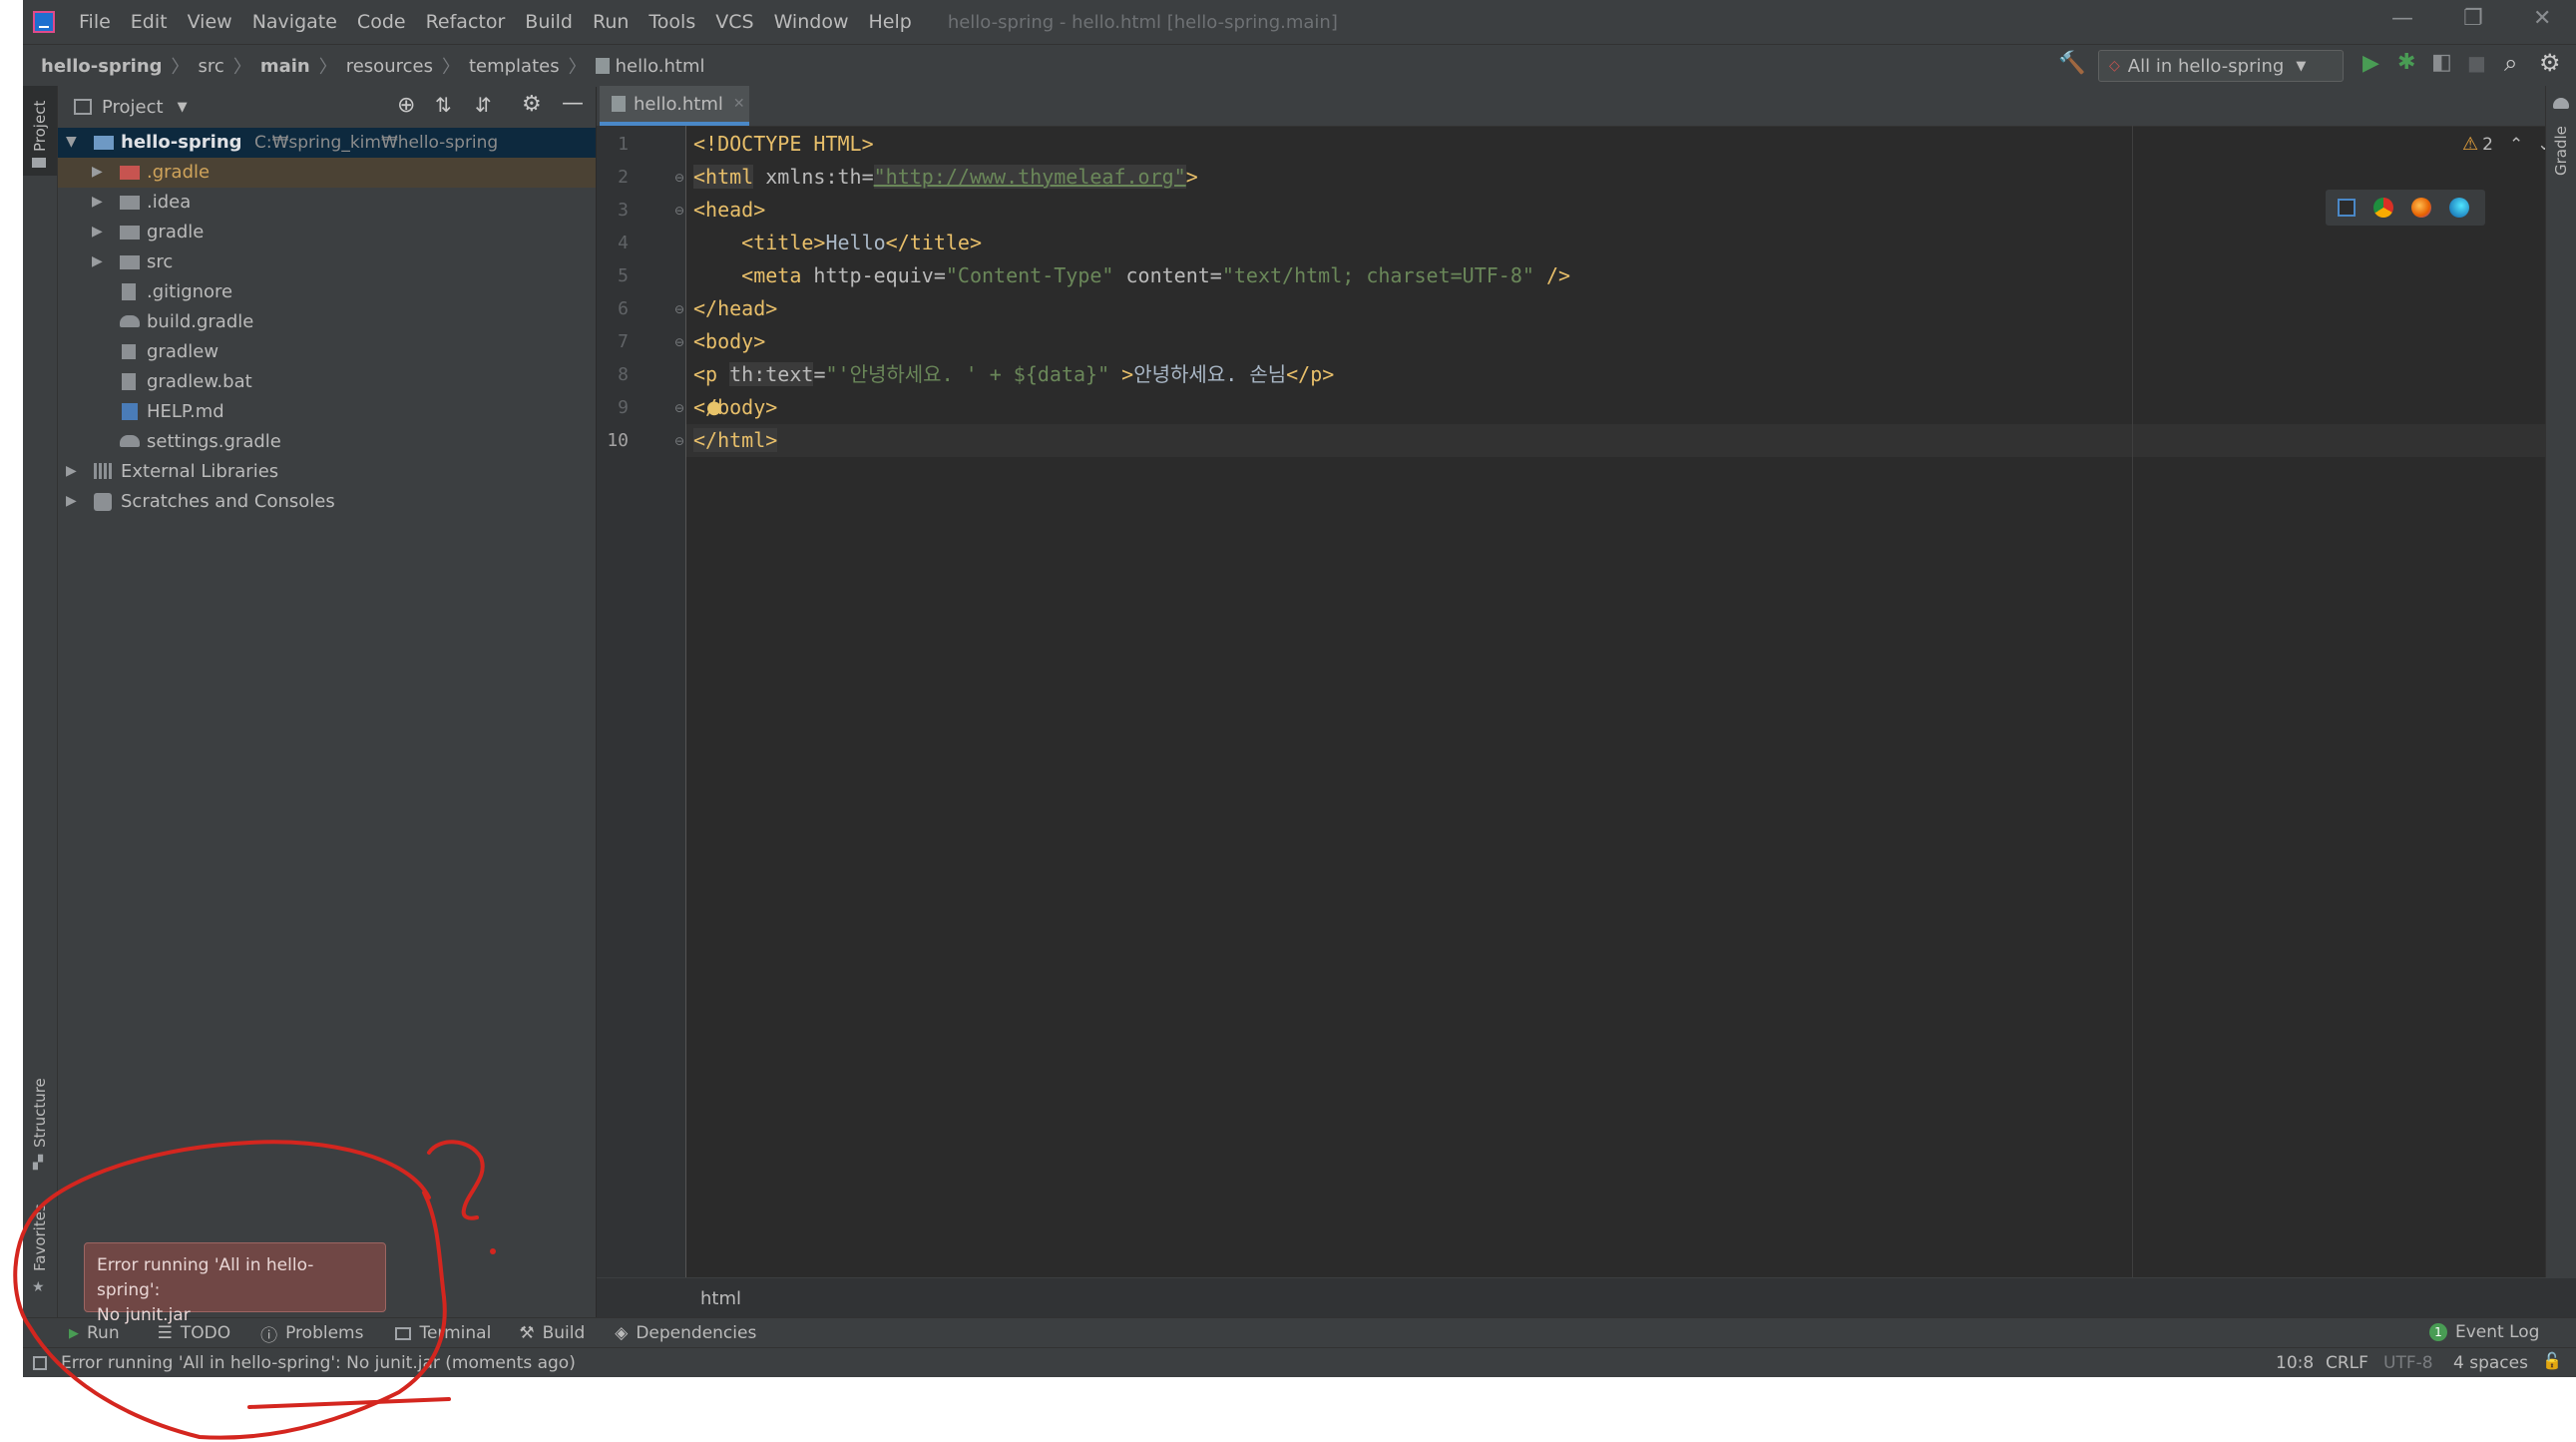  What do you see at coordinates (493, 1251) in the screenshot?
I see `annotation-dot` at bounding box center [493, 1251].